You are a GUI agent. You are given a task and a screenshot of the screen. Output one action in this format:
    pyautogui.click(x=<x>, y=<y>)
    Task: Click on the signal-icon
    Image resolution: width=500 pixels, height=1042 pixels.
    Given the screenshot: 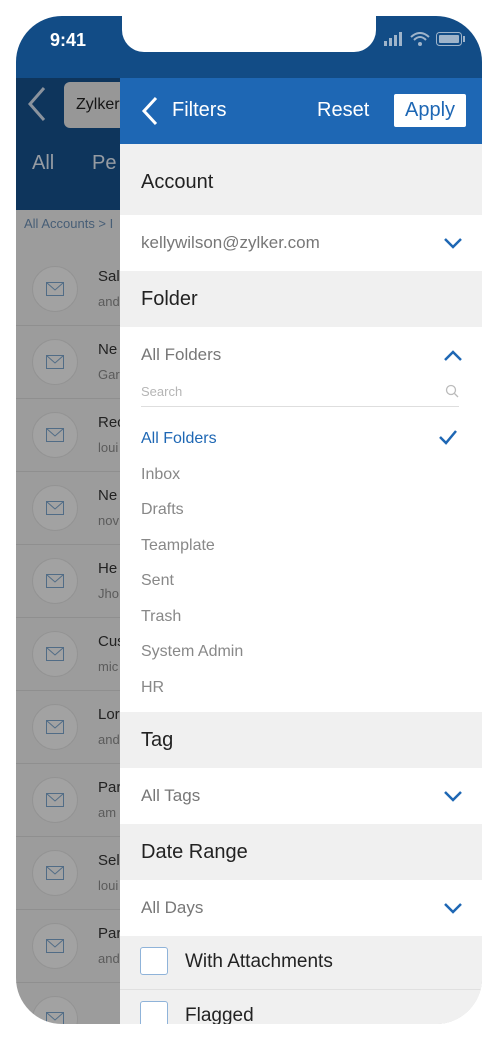 What is the action you would take?
    pyautogui.click(x=393, y=39)
    